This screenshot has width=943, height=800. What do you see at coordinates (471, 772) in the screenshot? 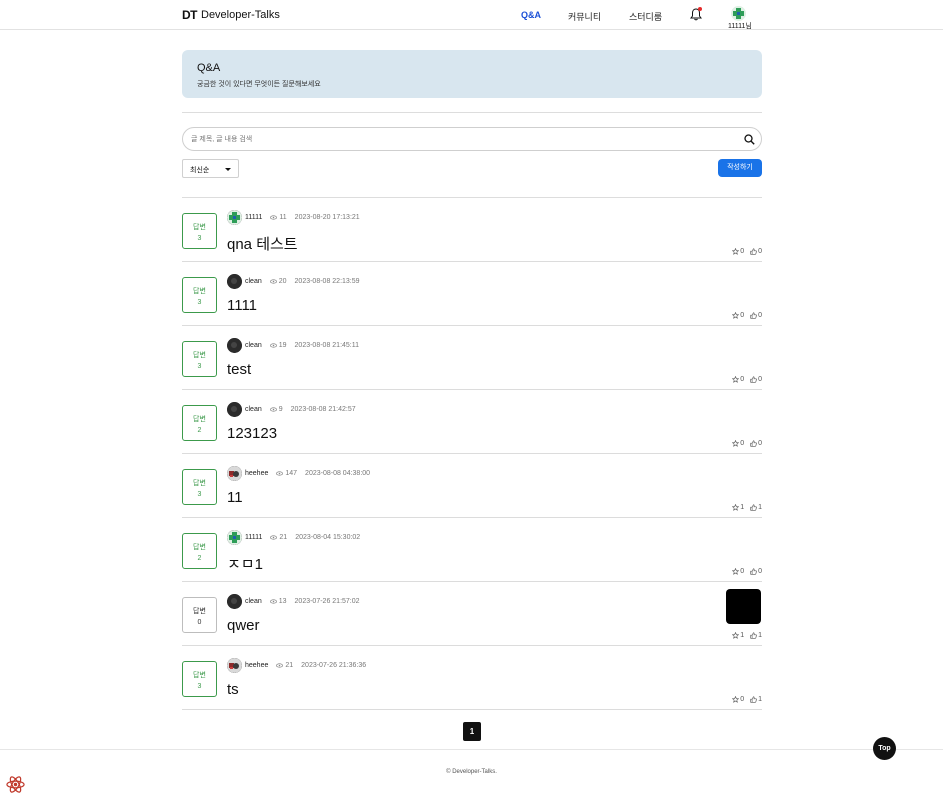
I see `footer-copyright: © Developer-Talks.` at bounding box center [471, 772].